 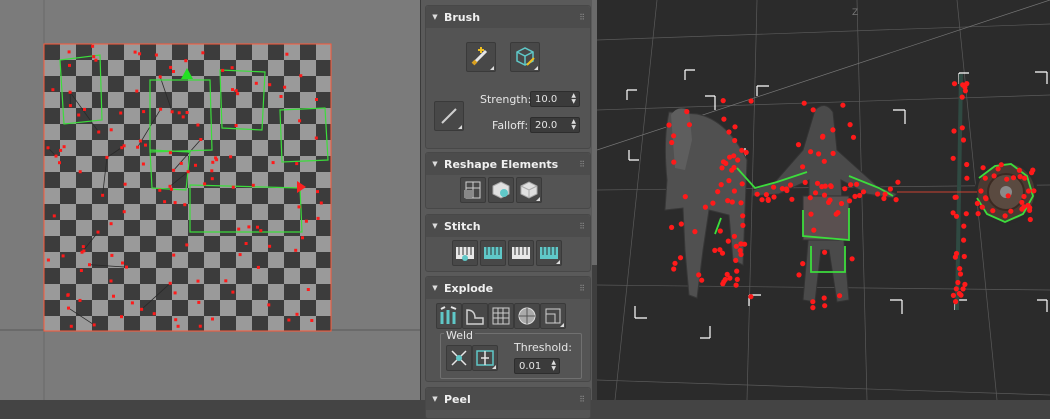 What do you see at coordinates (465, 253) in the screenshot?
I see `stitch-custom-button` at bounding box center [465, 253].